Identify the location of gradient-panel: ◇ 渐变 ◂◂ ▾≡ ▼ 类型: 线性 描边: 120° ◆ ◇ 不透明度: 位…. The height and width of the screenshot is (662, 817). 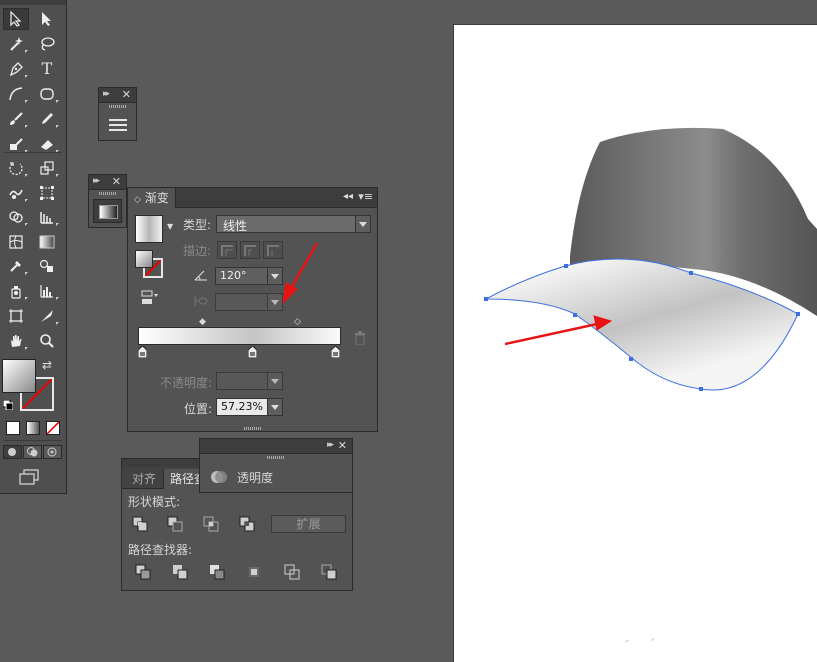
(252, 309).